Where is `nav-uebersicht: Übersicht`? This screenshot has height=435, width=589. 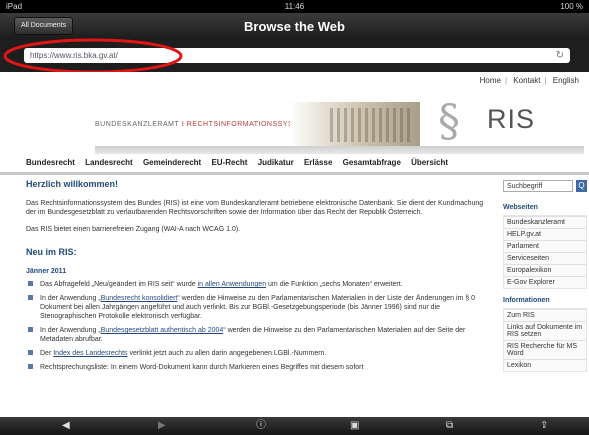 nav-uebersicht: Übersicht is located at coordinates (429, 162).